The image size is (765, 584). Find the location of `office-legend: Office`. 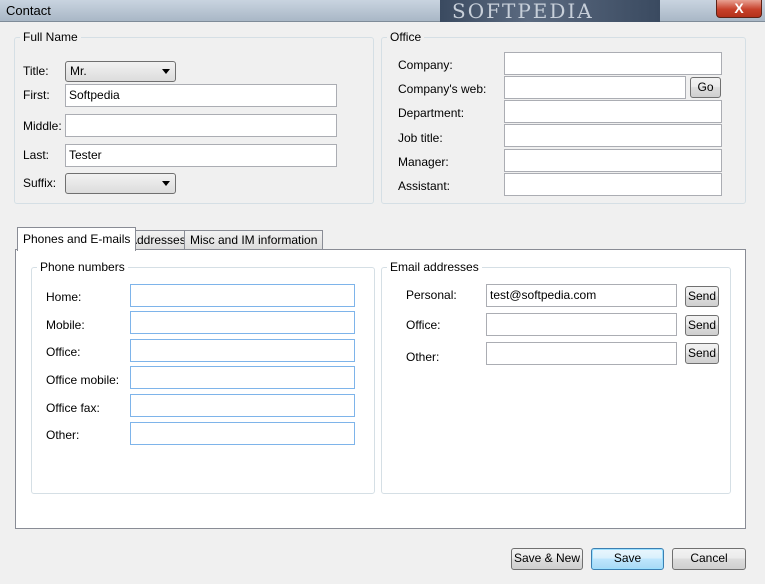

office-legend: Office is located at coordinates (406, 37).